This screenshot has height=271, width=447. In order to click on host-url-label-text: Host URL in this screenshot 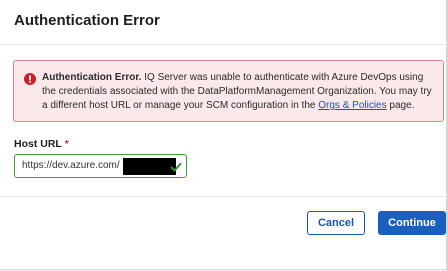, I will do `click(38, 144)`.